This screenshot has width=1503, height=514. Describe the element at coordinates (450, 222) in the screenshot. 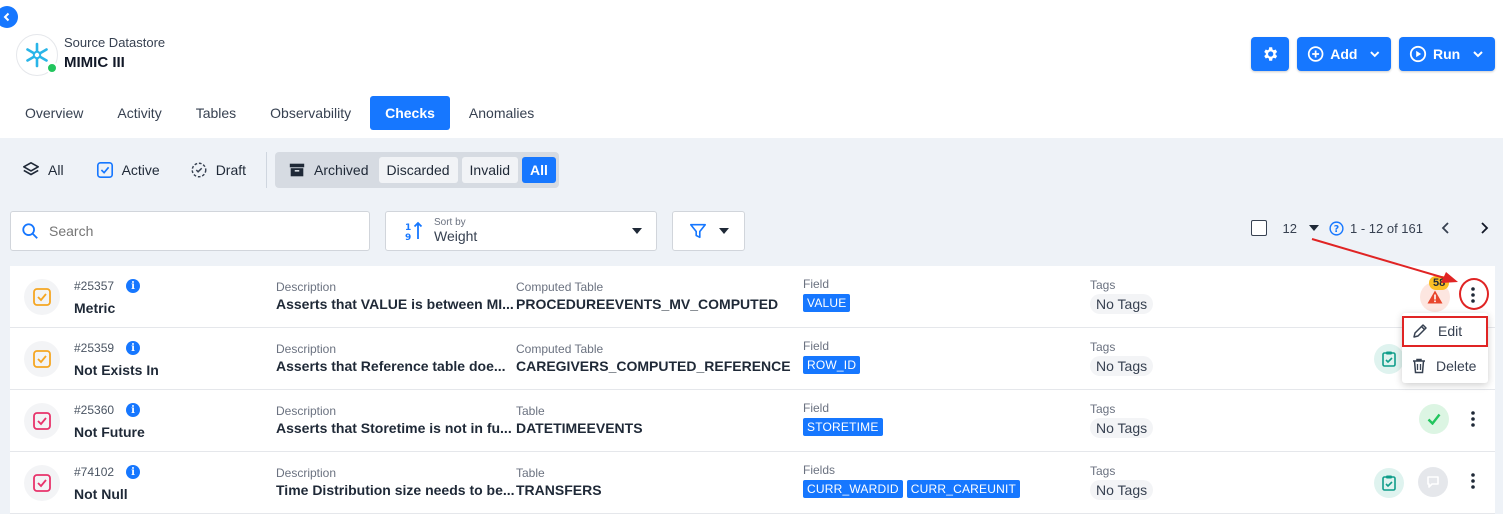

I see `sort-caption: Sort by` at that location.